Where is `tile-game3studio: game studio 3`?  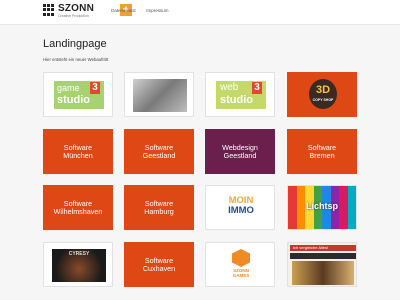
tile-game3studio: game studio 3 is located at coordinates (78, 94).